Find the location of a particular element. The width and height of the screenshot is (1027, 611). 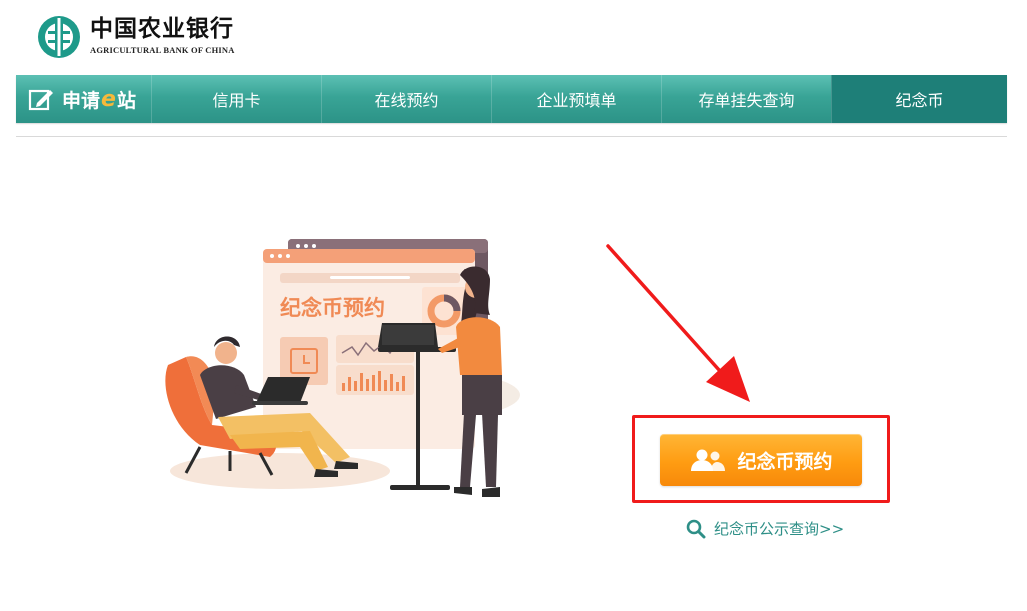

nav-brand-apply-e-station: 申请 e 站 is located at coordinates (83, 99).